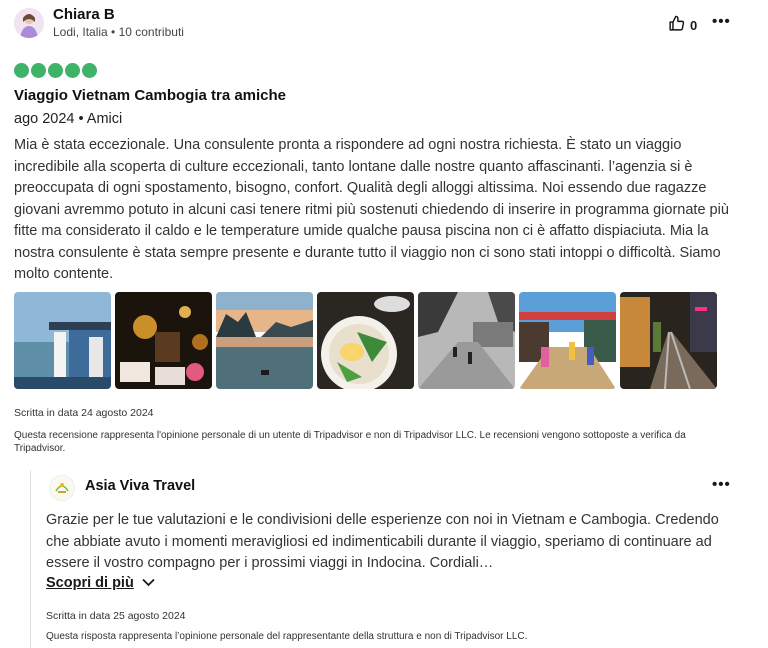  Describe the element at coordinates (721, 484) in the screenshot. I see `reply-more-options-button: •••` at that location.